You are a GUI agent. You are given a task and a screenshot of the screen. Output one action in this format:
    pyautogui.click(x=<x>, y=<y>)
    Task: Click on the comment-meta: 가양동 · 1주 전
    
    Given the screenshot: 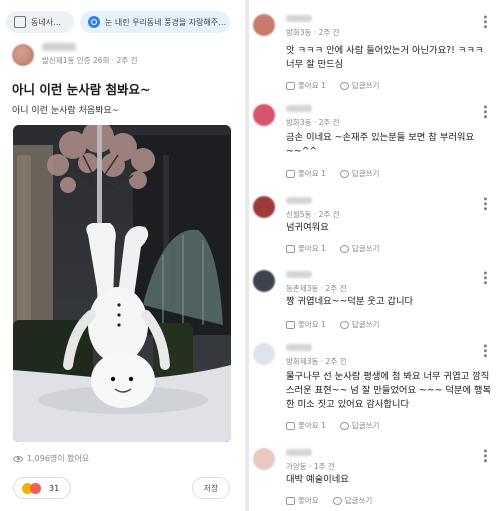 What is the action you would take?
    pyautogui.click(x=310, y=466)
    